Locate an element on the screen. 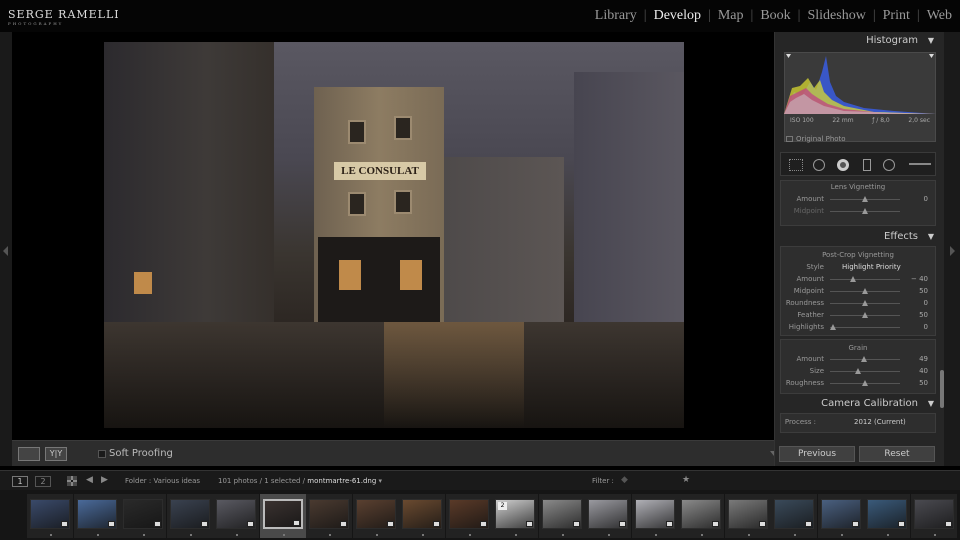 The width and height of the screenshot is (960, 540). effects-amount-slider: Amount − 40 is located at coordinates (857, 280).